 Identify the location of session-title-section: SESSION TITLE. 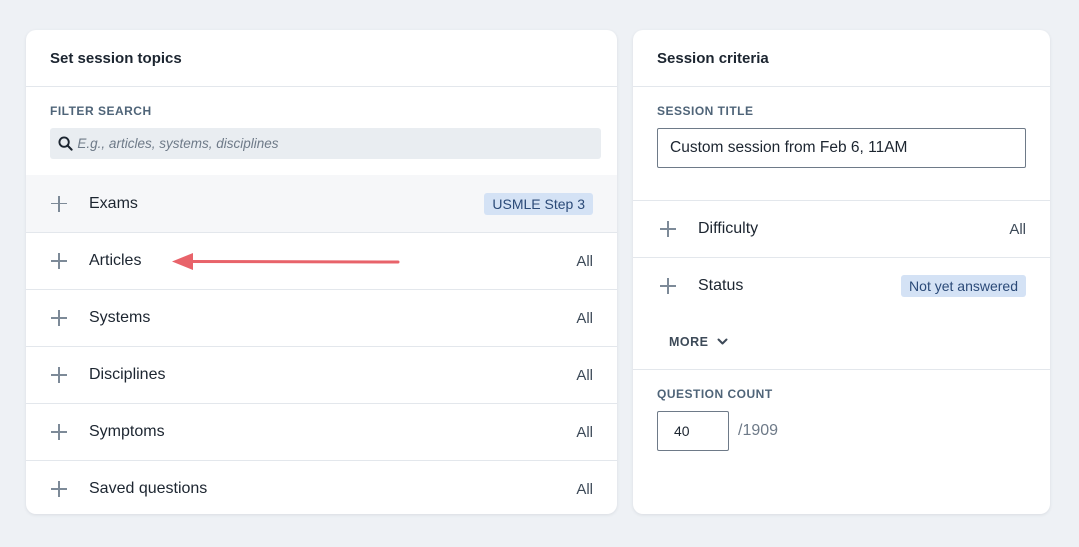
(841, 143).